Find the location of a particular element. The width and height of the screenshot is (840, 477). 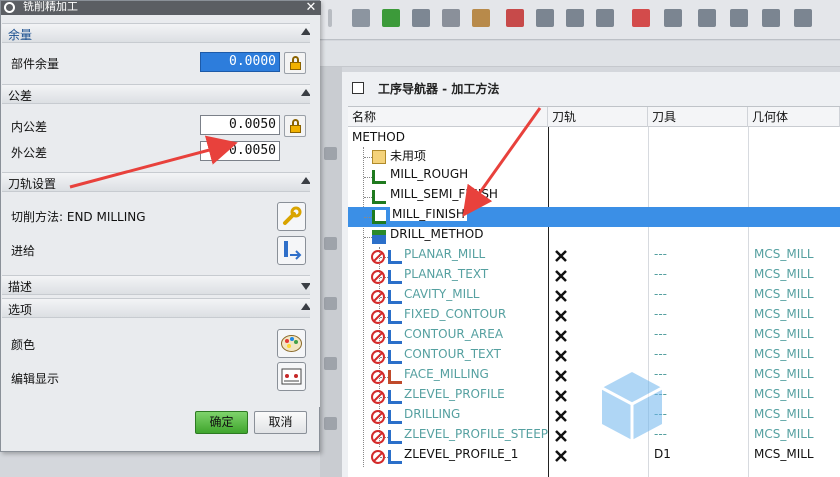

close-button: ✕ is located at coordinates (311, 8).